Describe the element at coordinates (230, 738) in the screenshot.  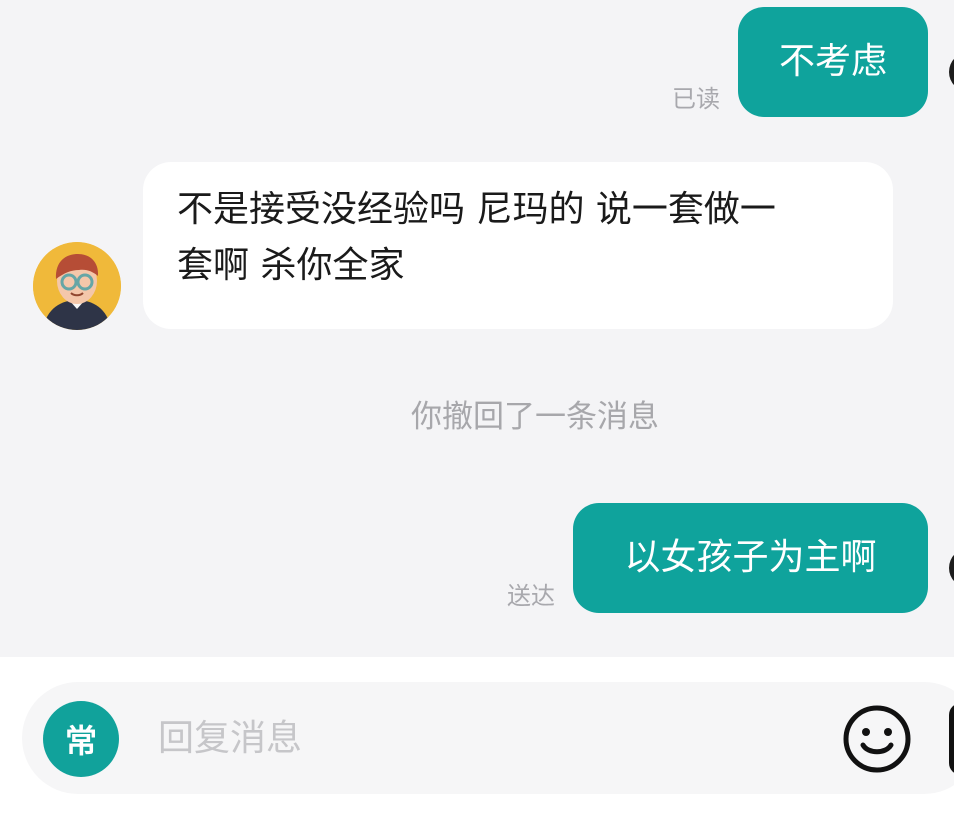
I see `reply-input-placeholder: 回复消息` at that location.